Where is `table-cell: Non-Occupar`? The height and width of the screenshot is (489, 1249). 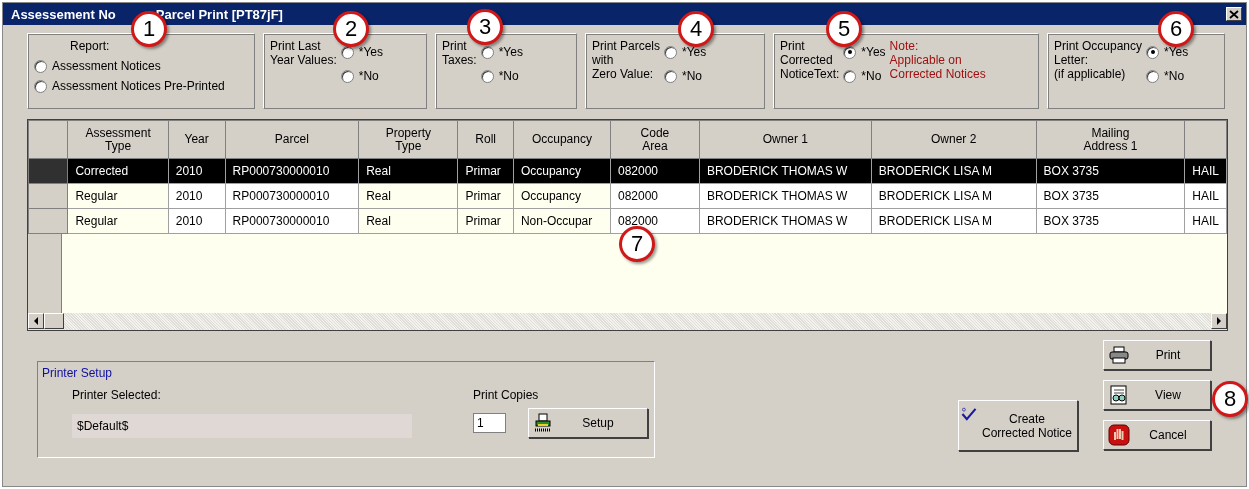 table-cell: Non-Occupar is located at coordinates (562, 221).